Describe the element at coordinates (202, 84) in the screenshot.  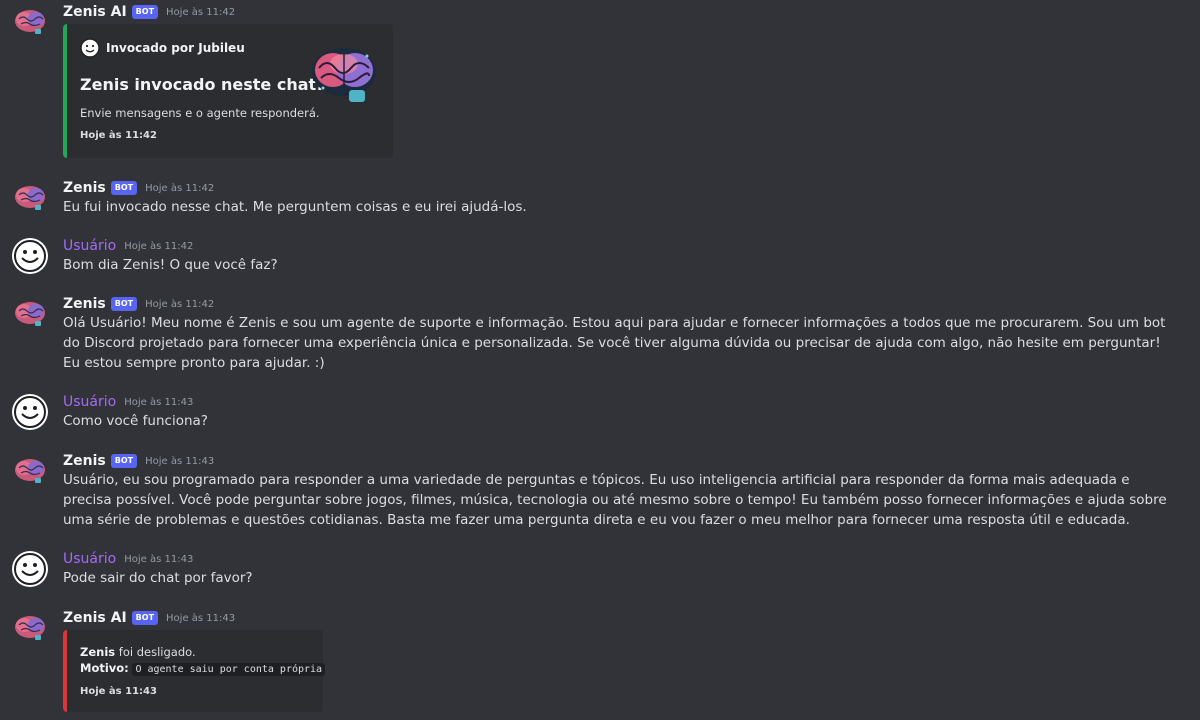
I see `embed-title: Zenis invocado neste chat!` at that location.